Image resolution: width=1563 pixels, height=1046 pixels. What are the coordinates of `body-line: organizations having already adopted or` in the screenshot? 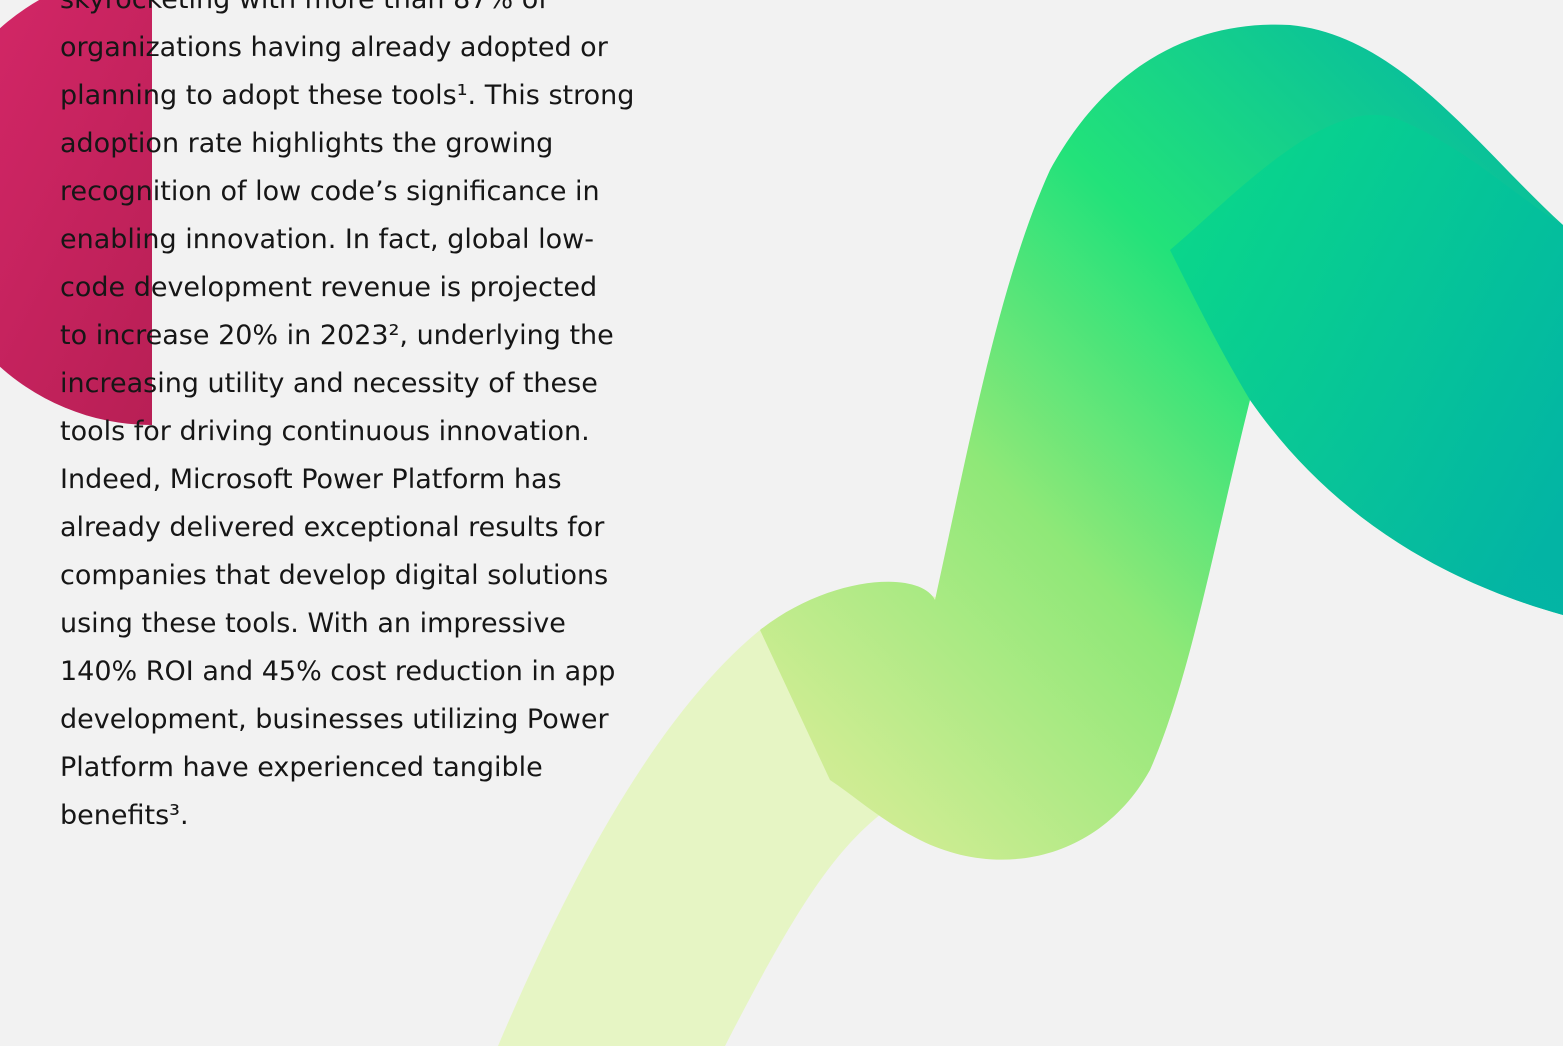 It's located at (334, 47).